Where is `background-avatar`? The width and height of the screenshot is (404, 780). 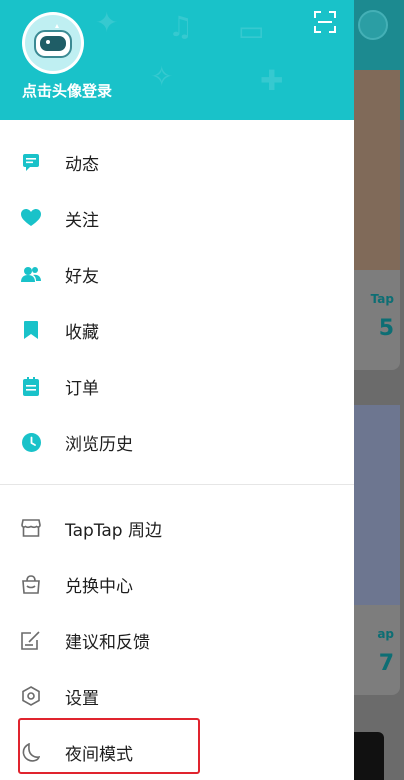
background-avatar is located at coordinates (373, 25).